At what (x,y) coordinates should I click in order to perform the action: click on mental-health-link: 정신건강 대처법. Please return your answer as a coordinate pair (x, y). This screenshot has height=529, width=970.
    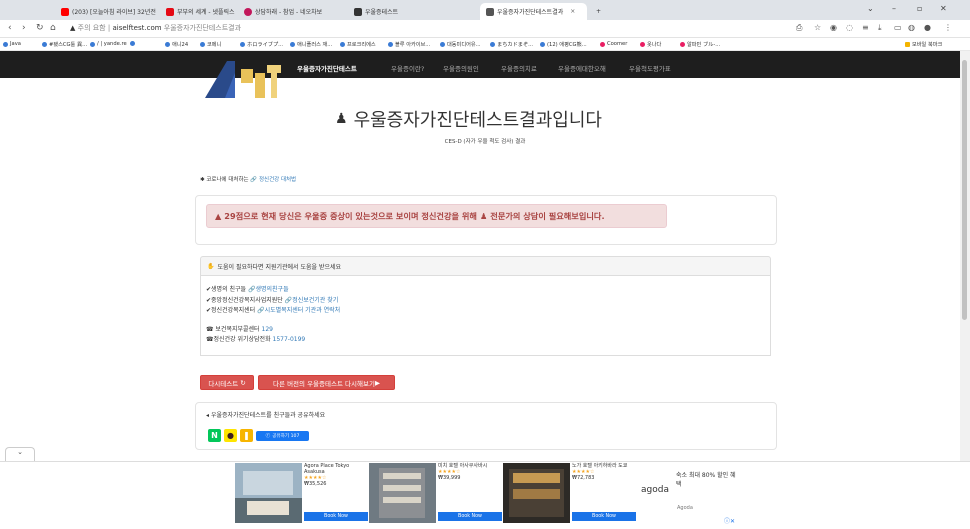
    Looking at the image, I should click on (277, 180).